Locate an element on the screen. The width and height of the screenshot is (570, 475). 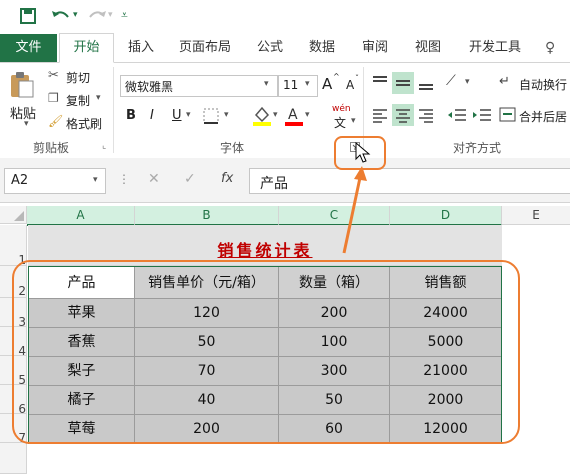
align-right-icon is located at coordinates (426, 115).